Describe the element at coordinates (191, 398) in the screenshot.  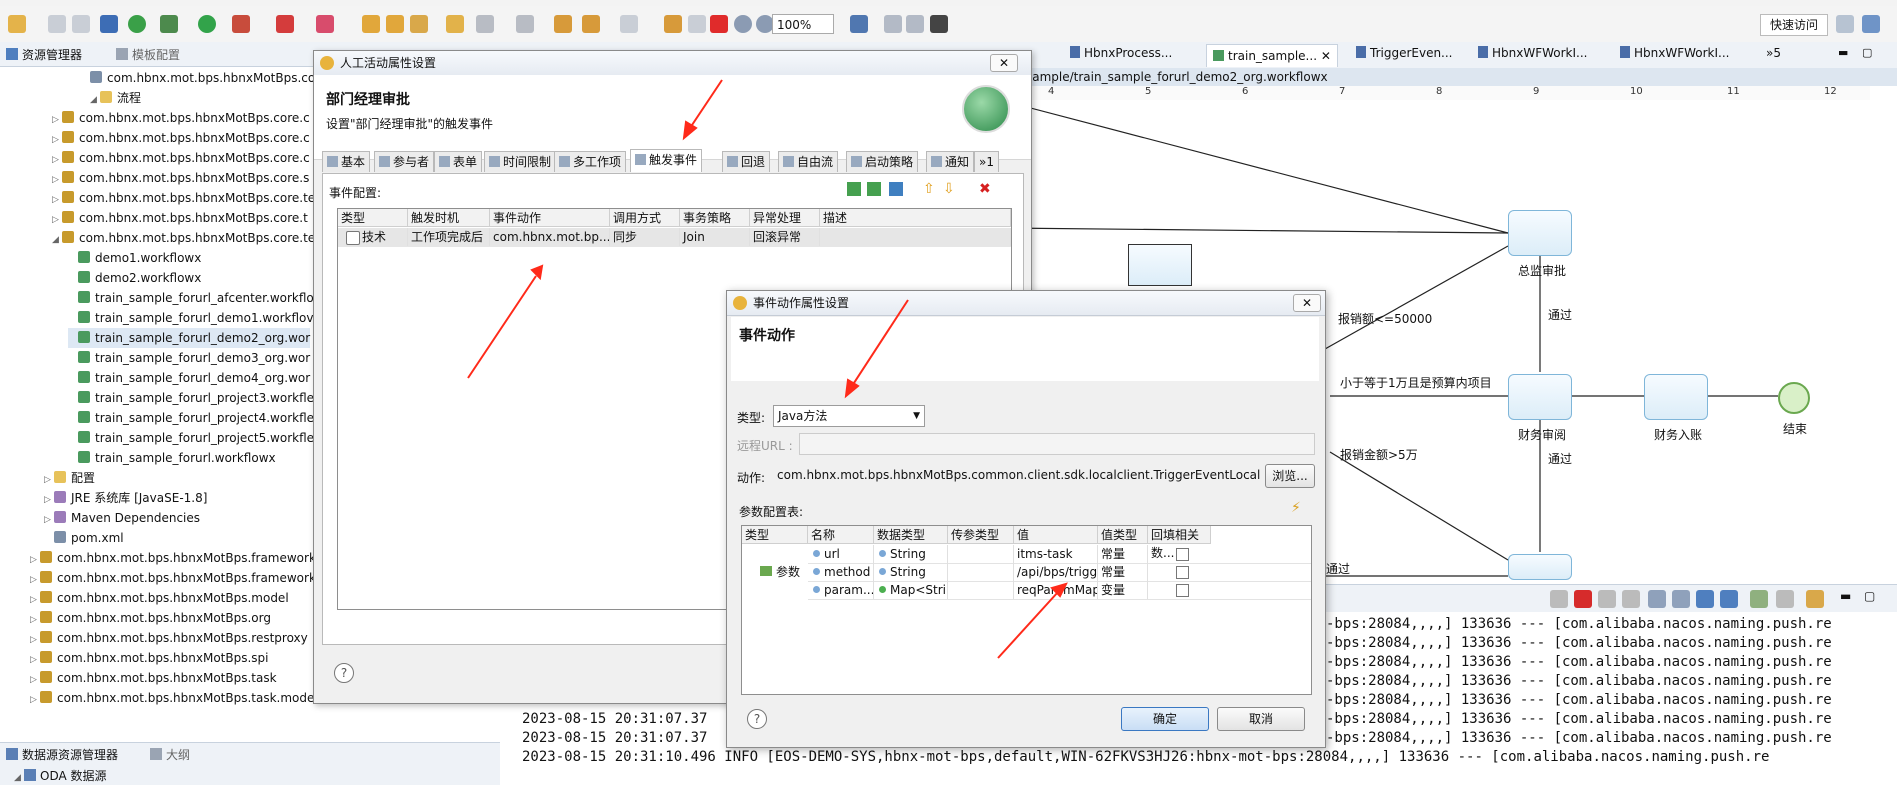
I see `tree-item: train_sample_forurl_project3.workfle` at that location.